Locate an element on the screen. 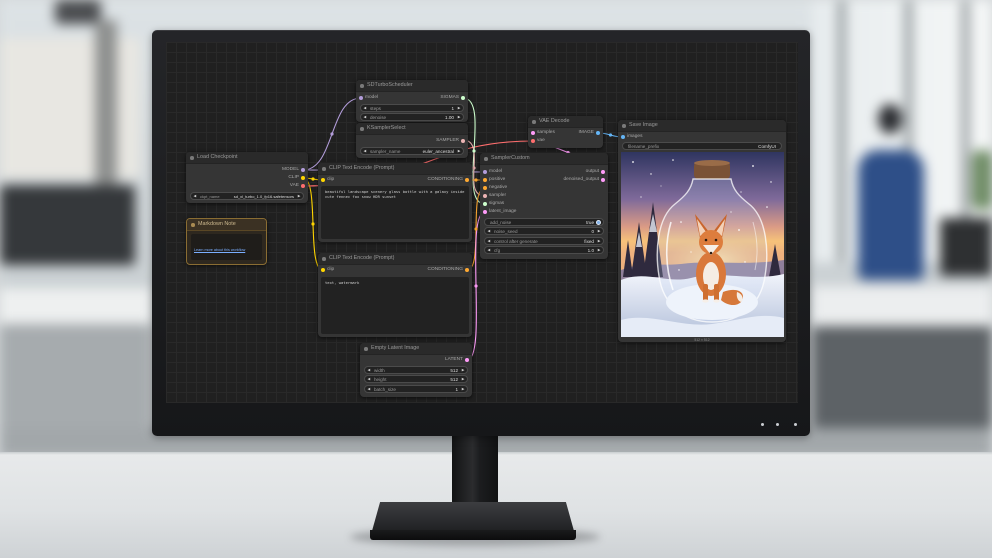 This screenshot has width=992, height=558. node-title-bar: Load Checkpoint is located at coordinates (247, 158).